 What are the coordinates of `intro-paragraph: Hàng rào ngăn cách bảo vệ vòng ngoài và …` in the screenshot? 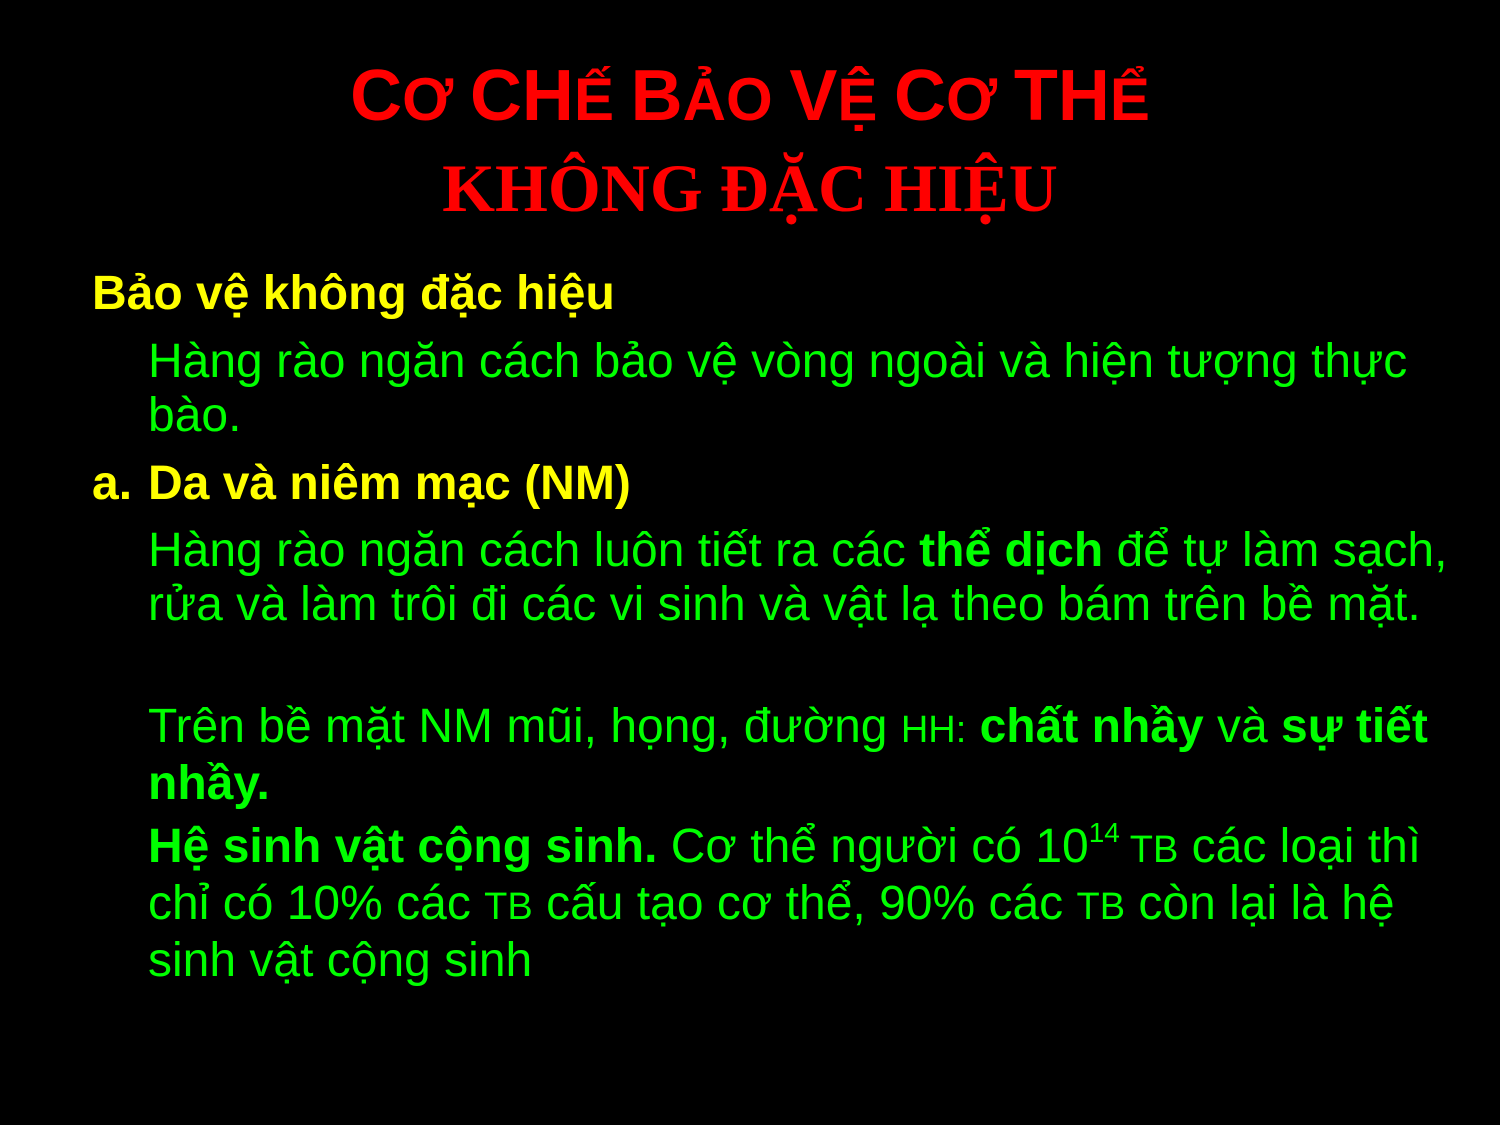 It's located at (778, 388).